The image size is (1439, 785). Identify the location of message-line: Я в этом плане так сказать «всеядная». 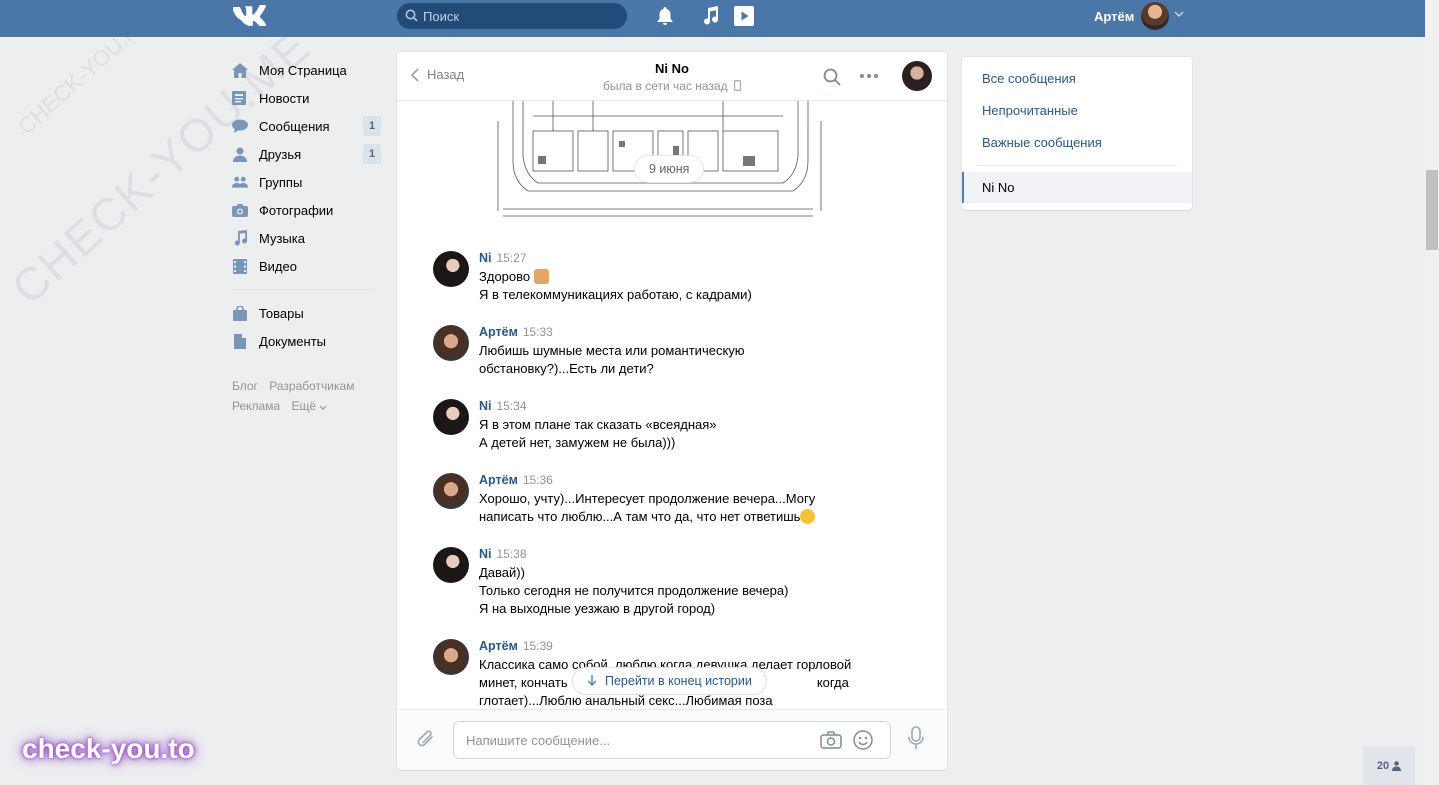
(598, 424).